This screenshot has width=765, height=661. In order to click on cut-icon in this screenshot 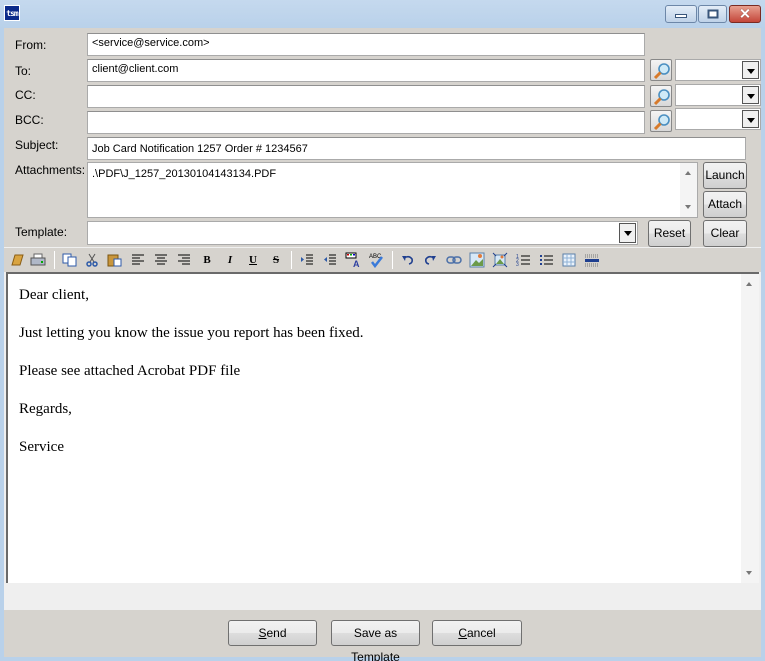, I will do `click(92, 260)`.